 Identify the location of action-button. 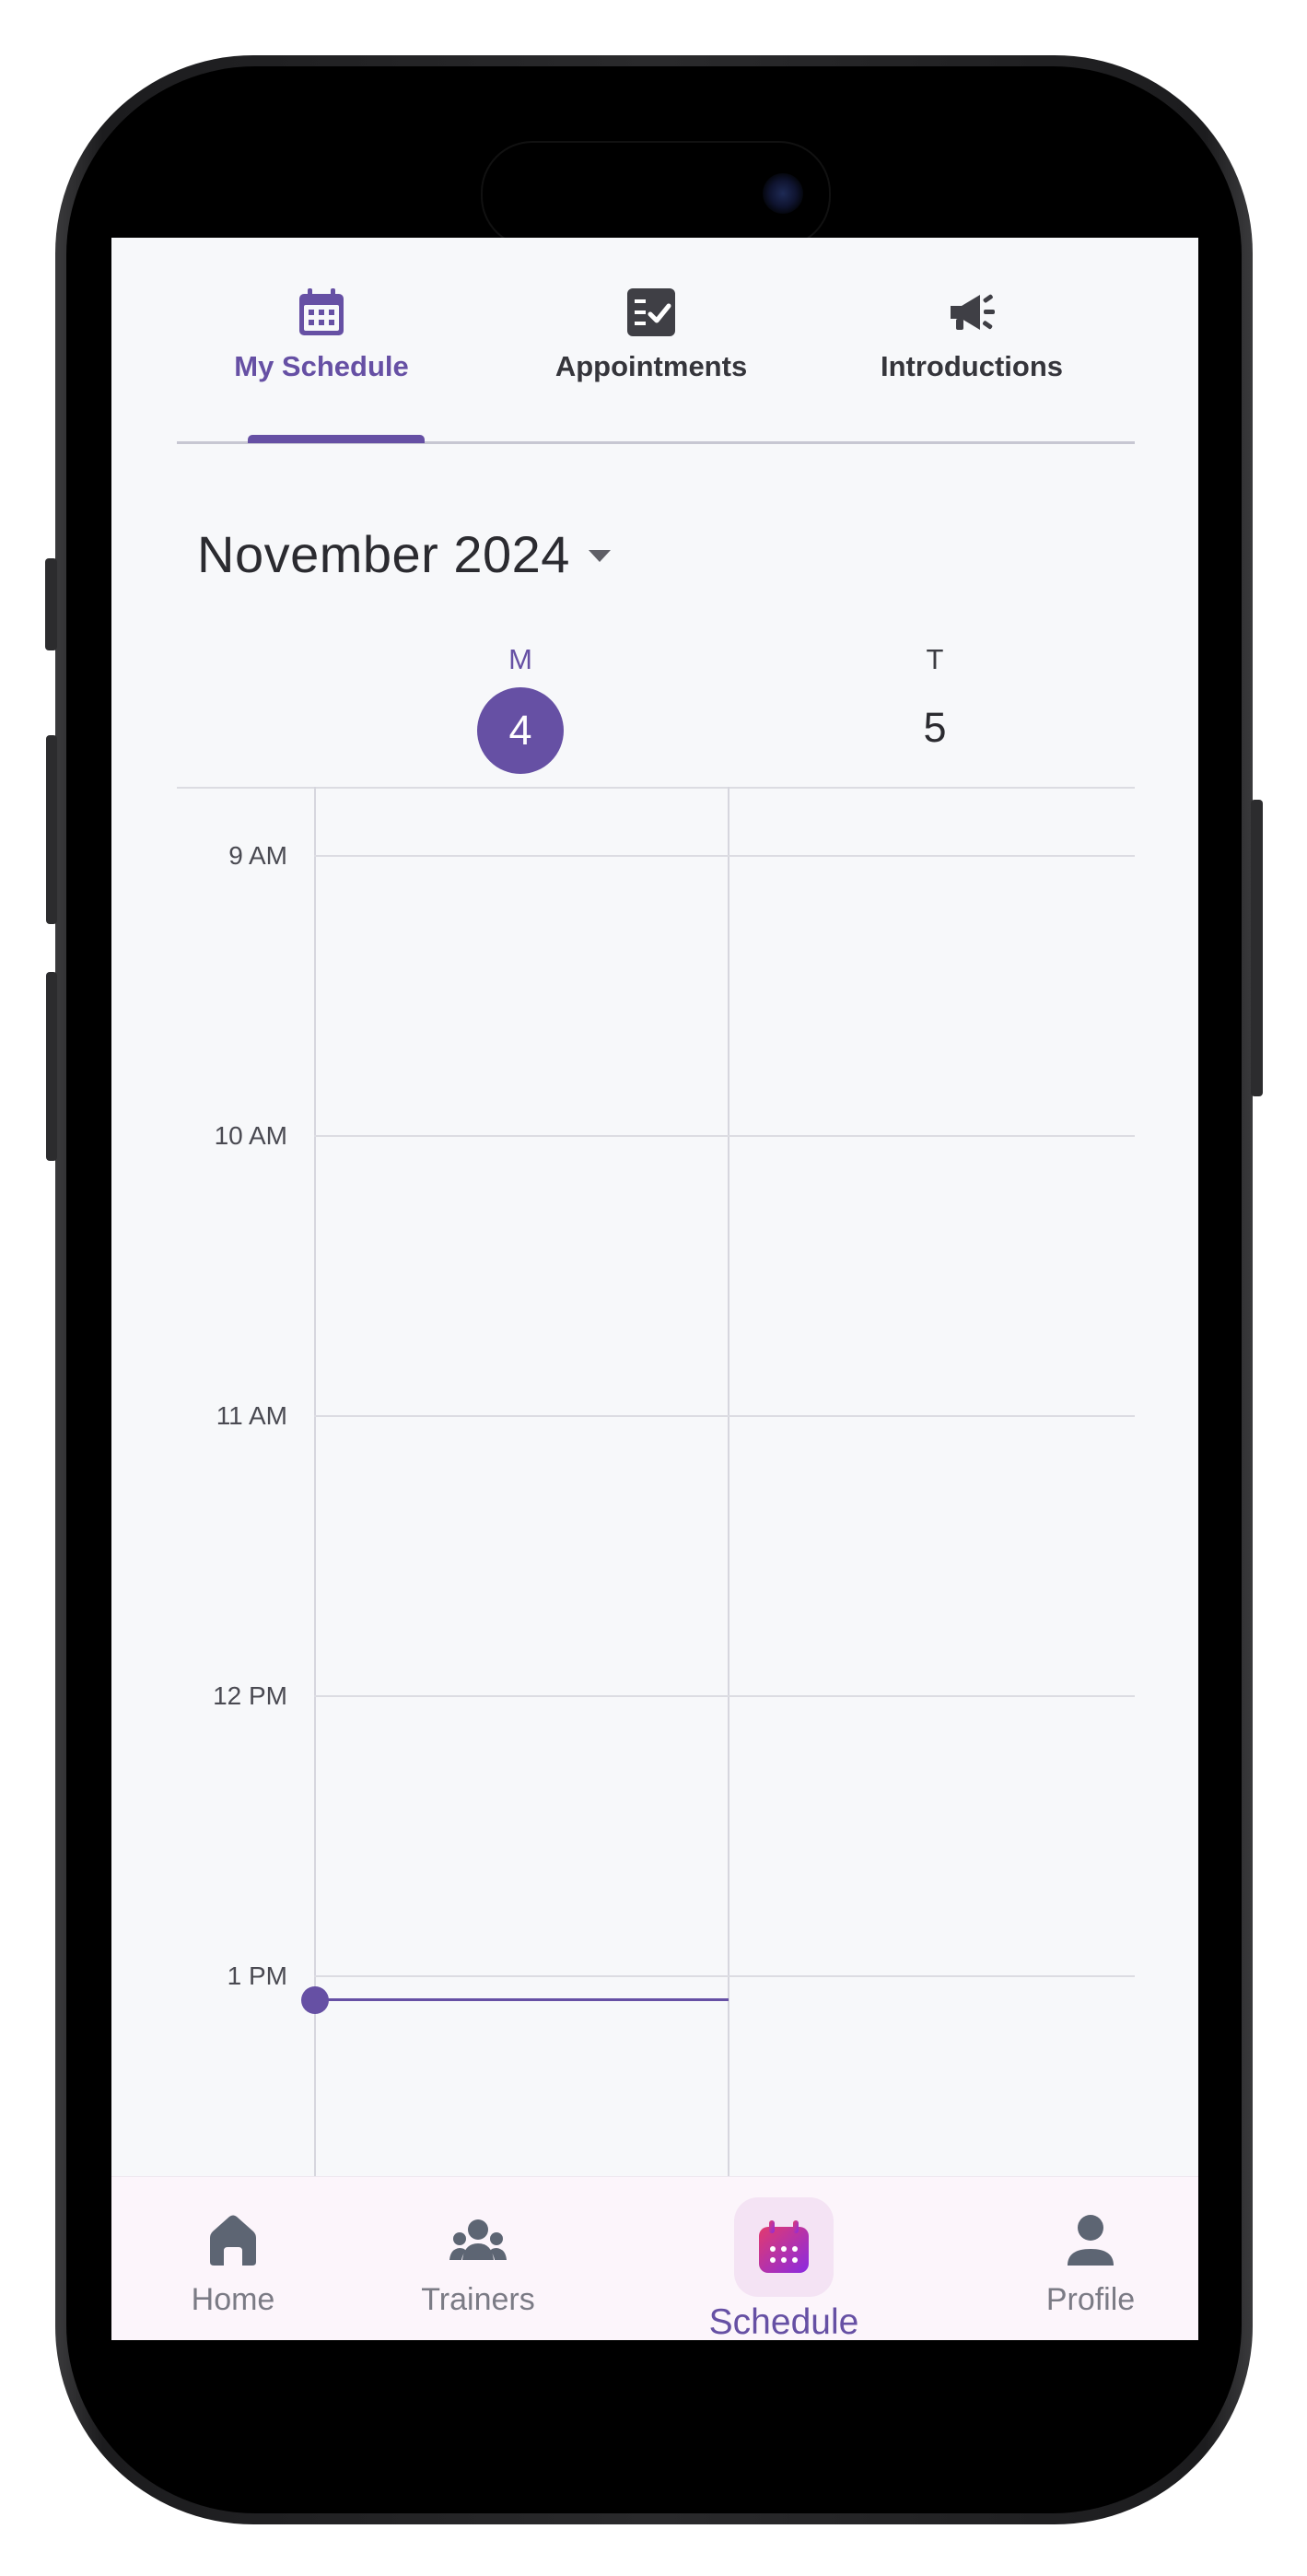
(51, 604).